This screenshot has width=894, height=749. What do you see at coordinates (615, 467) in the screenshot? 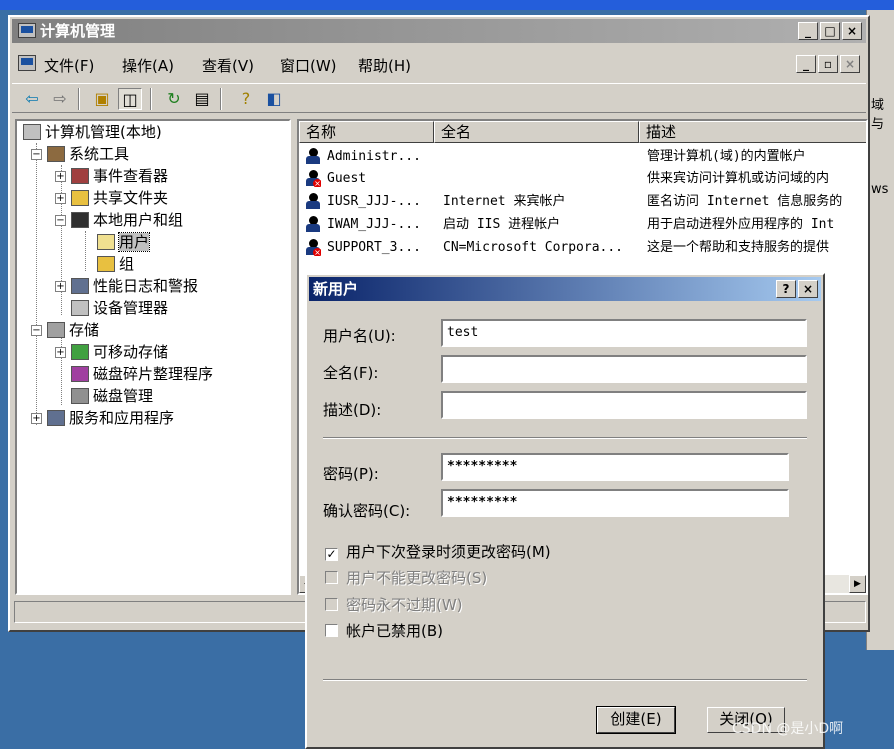
I see `password-input: *********` at bounding box center [615, 467].